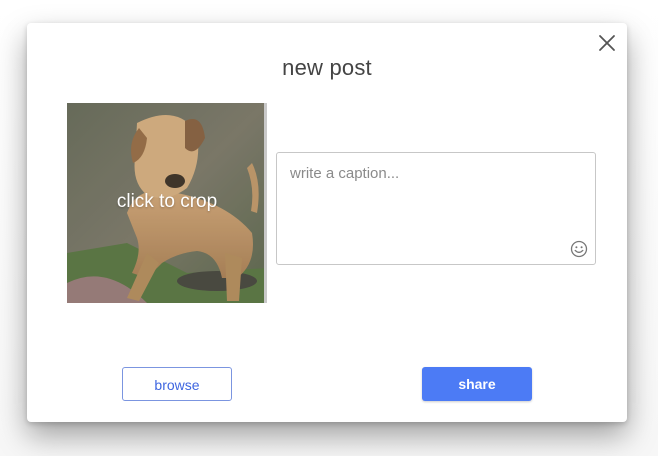  I want to click on smiley-icon, so click(579, 249).